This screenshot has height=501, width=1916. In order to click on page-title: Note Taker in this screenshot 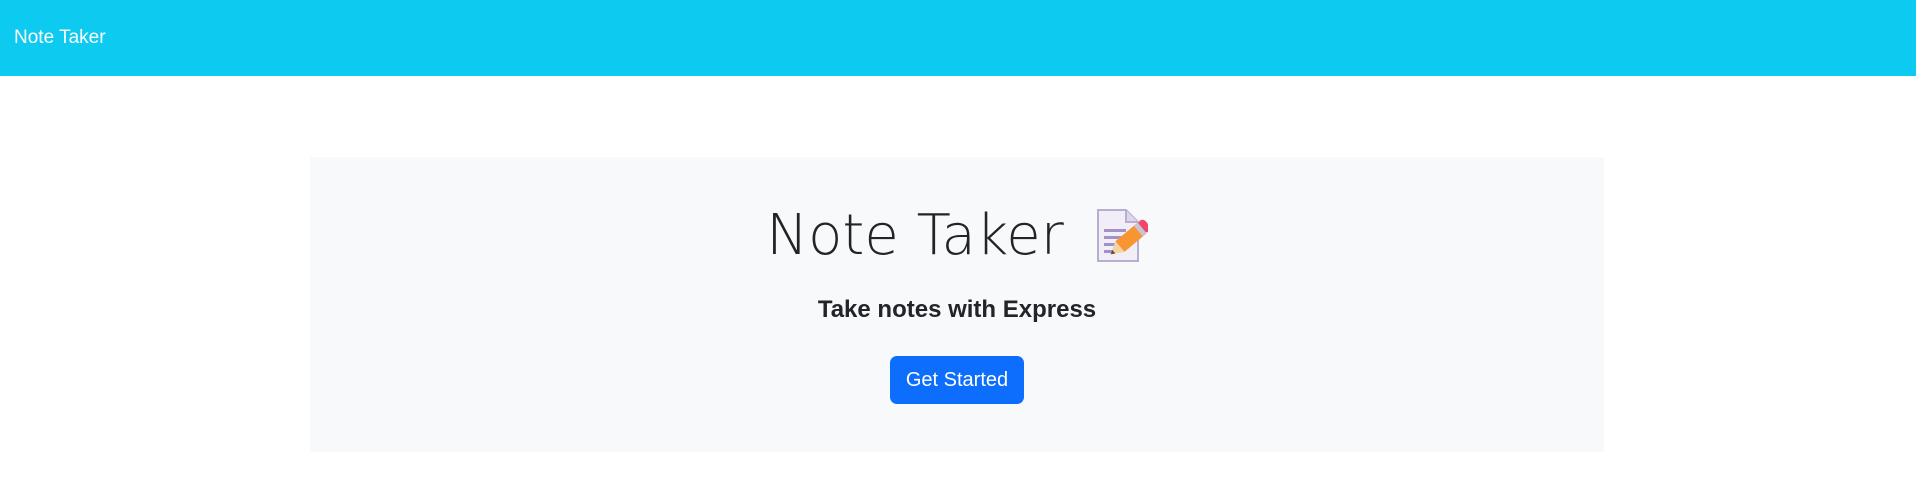, I will do `click(915, 235)`.